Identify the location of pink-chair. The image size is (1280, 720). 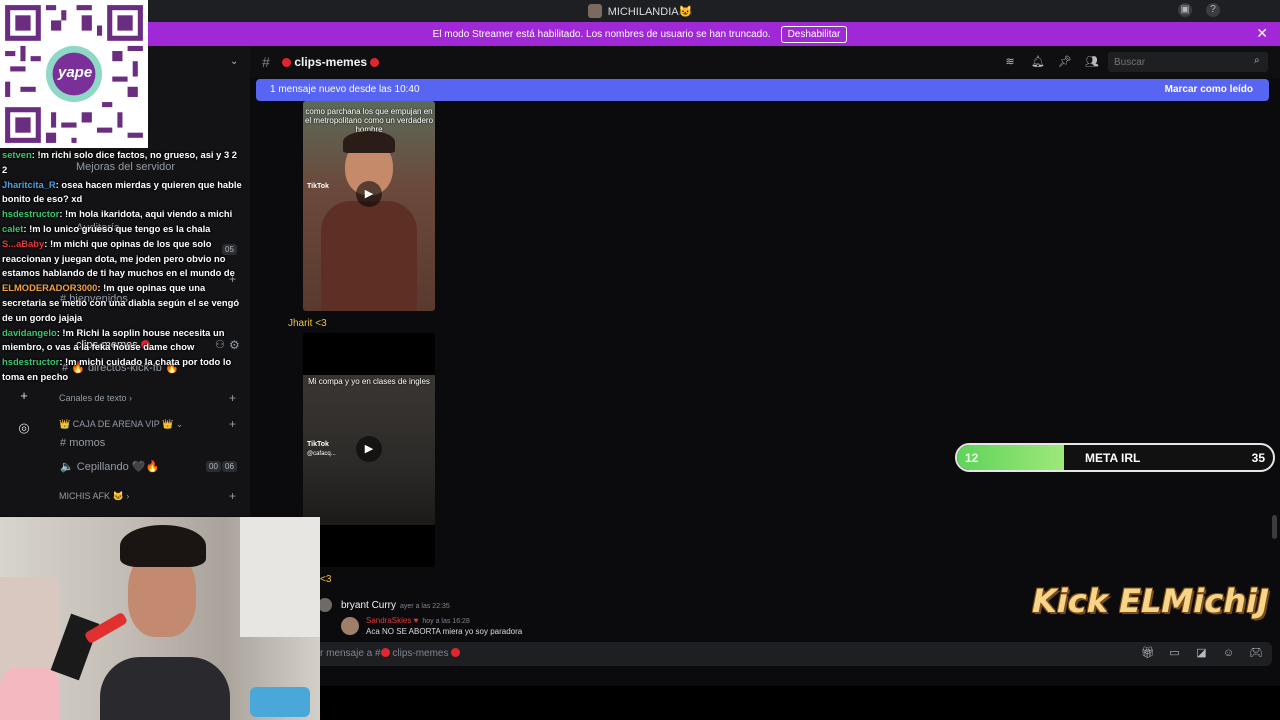
(30, 693).